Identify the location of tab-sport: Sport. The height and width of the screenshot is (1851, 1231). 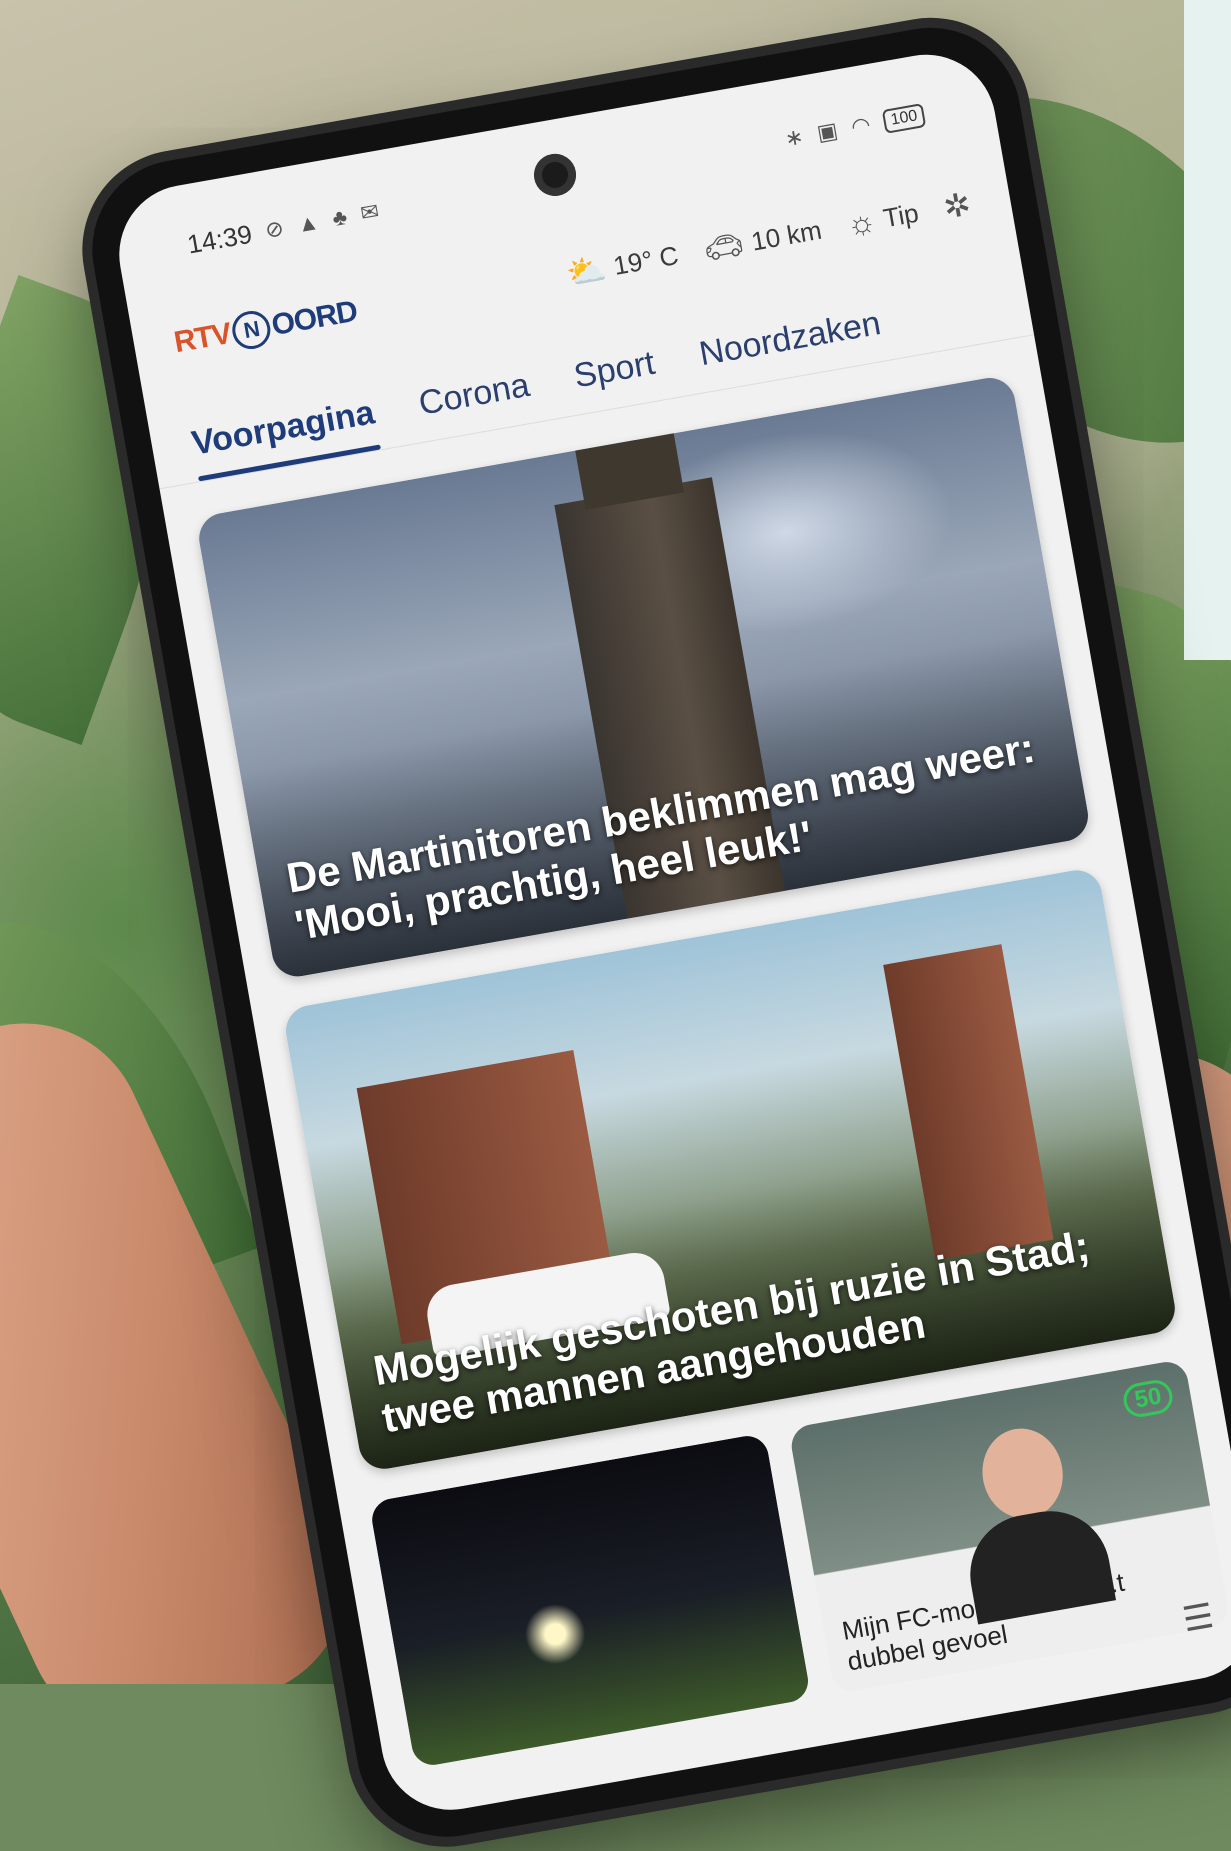
(616, 379).